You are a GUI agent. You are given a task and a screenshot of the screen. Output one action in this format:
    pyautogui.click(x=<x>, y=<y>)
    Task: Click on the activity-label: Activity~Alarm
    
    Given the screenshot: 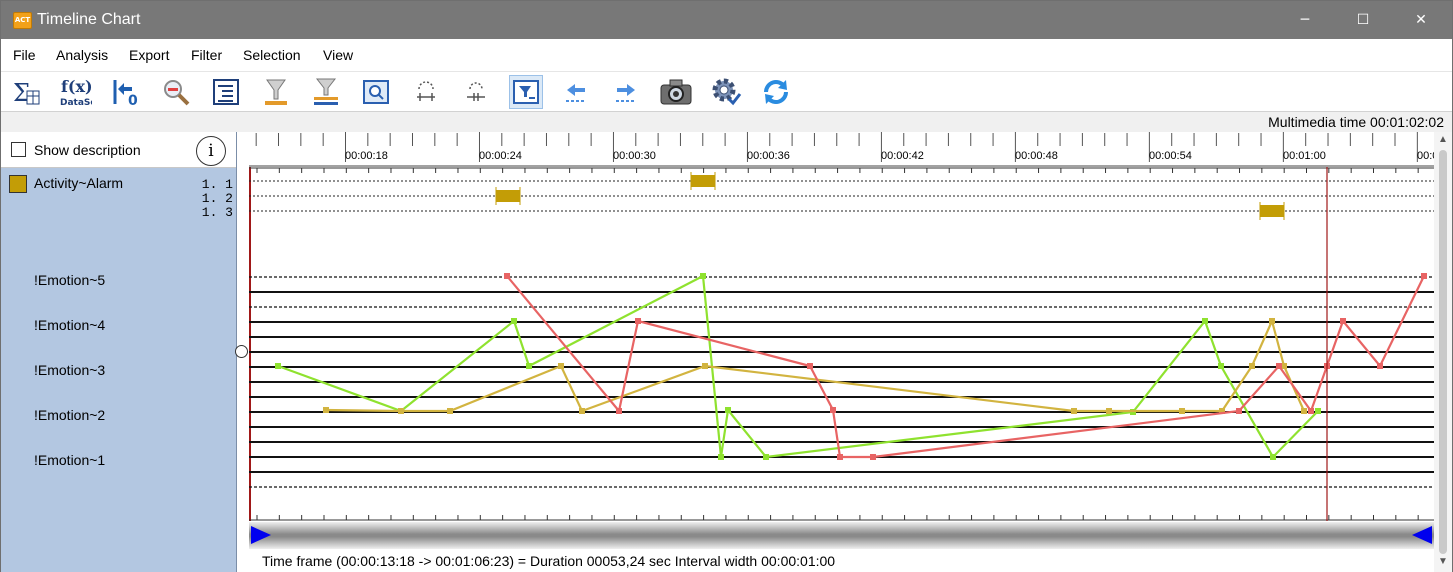 What is the action you would take?
    pyautogui.click(x=79, y=183)
    